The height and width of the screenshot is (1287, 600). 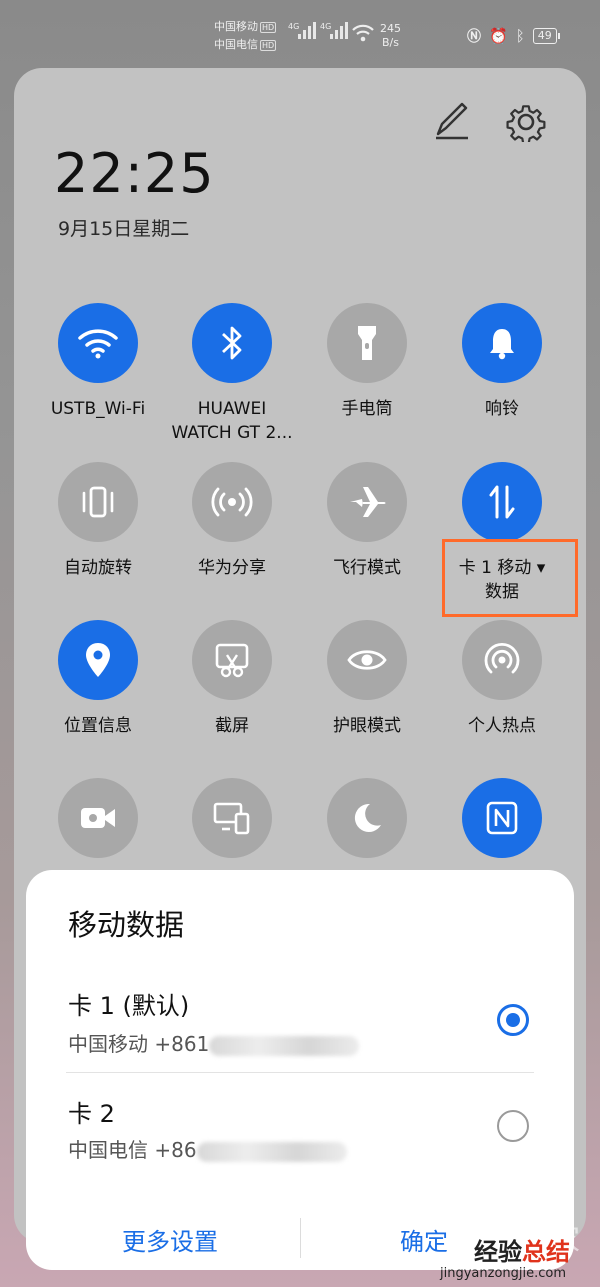 I want to click on bluetooth-status-icon: ᛒ, so click(x=520, y=36).